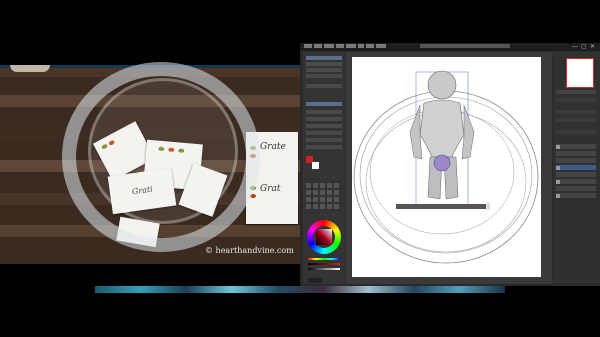  What do you see at coordinates (273, 147) in the screenshot?
I see `note-text-1: Grate` at bounding box center [273, 147].